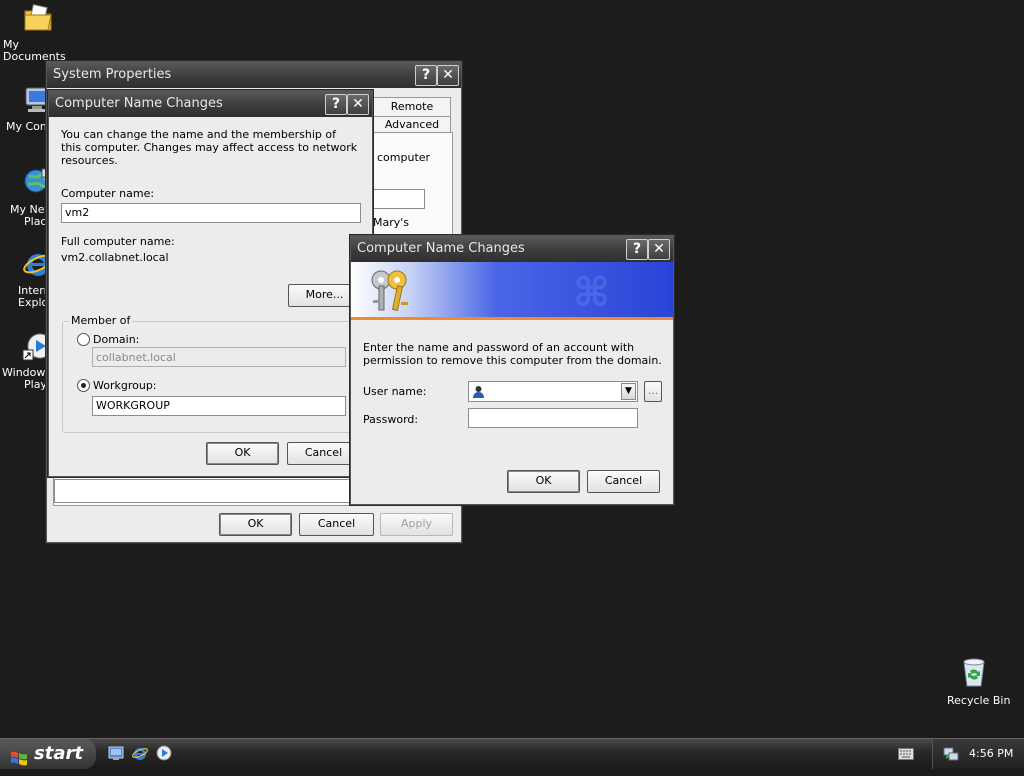 The width and height of the screenshot is (1024, 776). What do you see at coordinates (116, 753) in the screenshot?
I see `show-desktop-icon` at bounding box center [116, 753].